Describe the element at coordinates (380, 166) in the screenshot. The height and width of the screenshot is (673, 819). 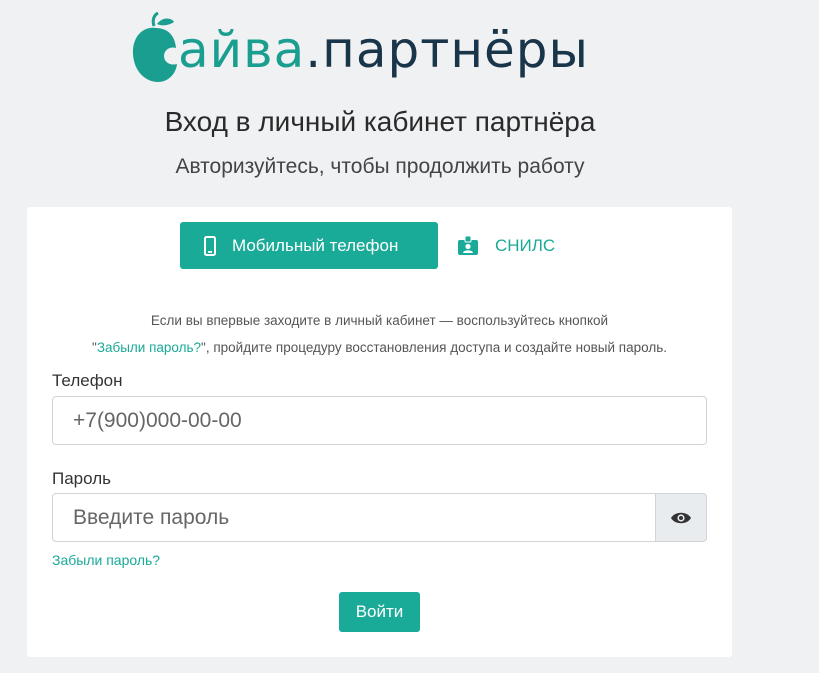
I see `page-subtitle: Авторизуйтесь, чтобы продолжить работу` at that location.